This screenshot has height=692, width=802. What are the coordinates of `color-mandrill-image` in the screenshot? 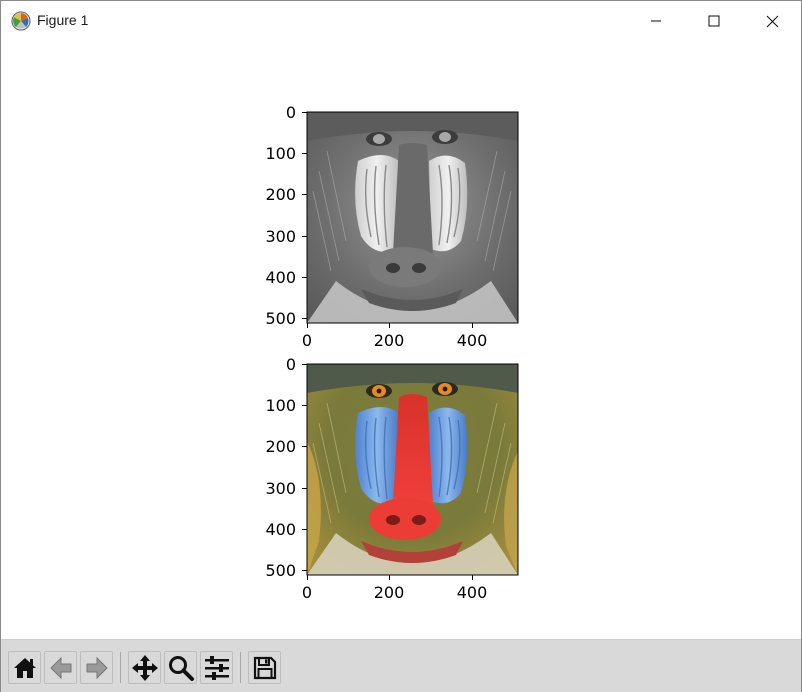 It's located at (412, 469).